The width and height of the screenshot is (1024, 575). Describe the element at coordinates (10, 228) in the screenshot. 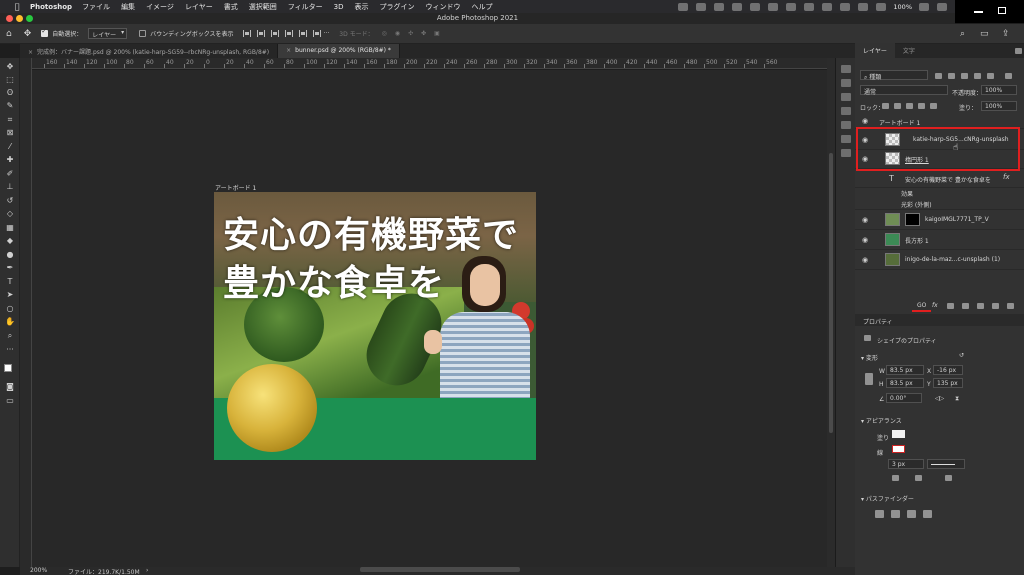

I see `gradient-tool-icon: ▦` at that location.